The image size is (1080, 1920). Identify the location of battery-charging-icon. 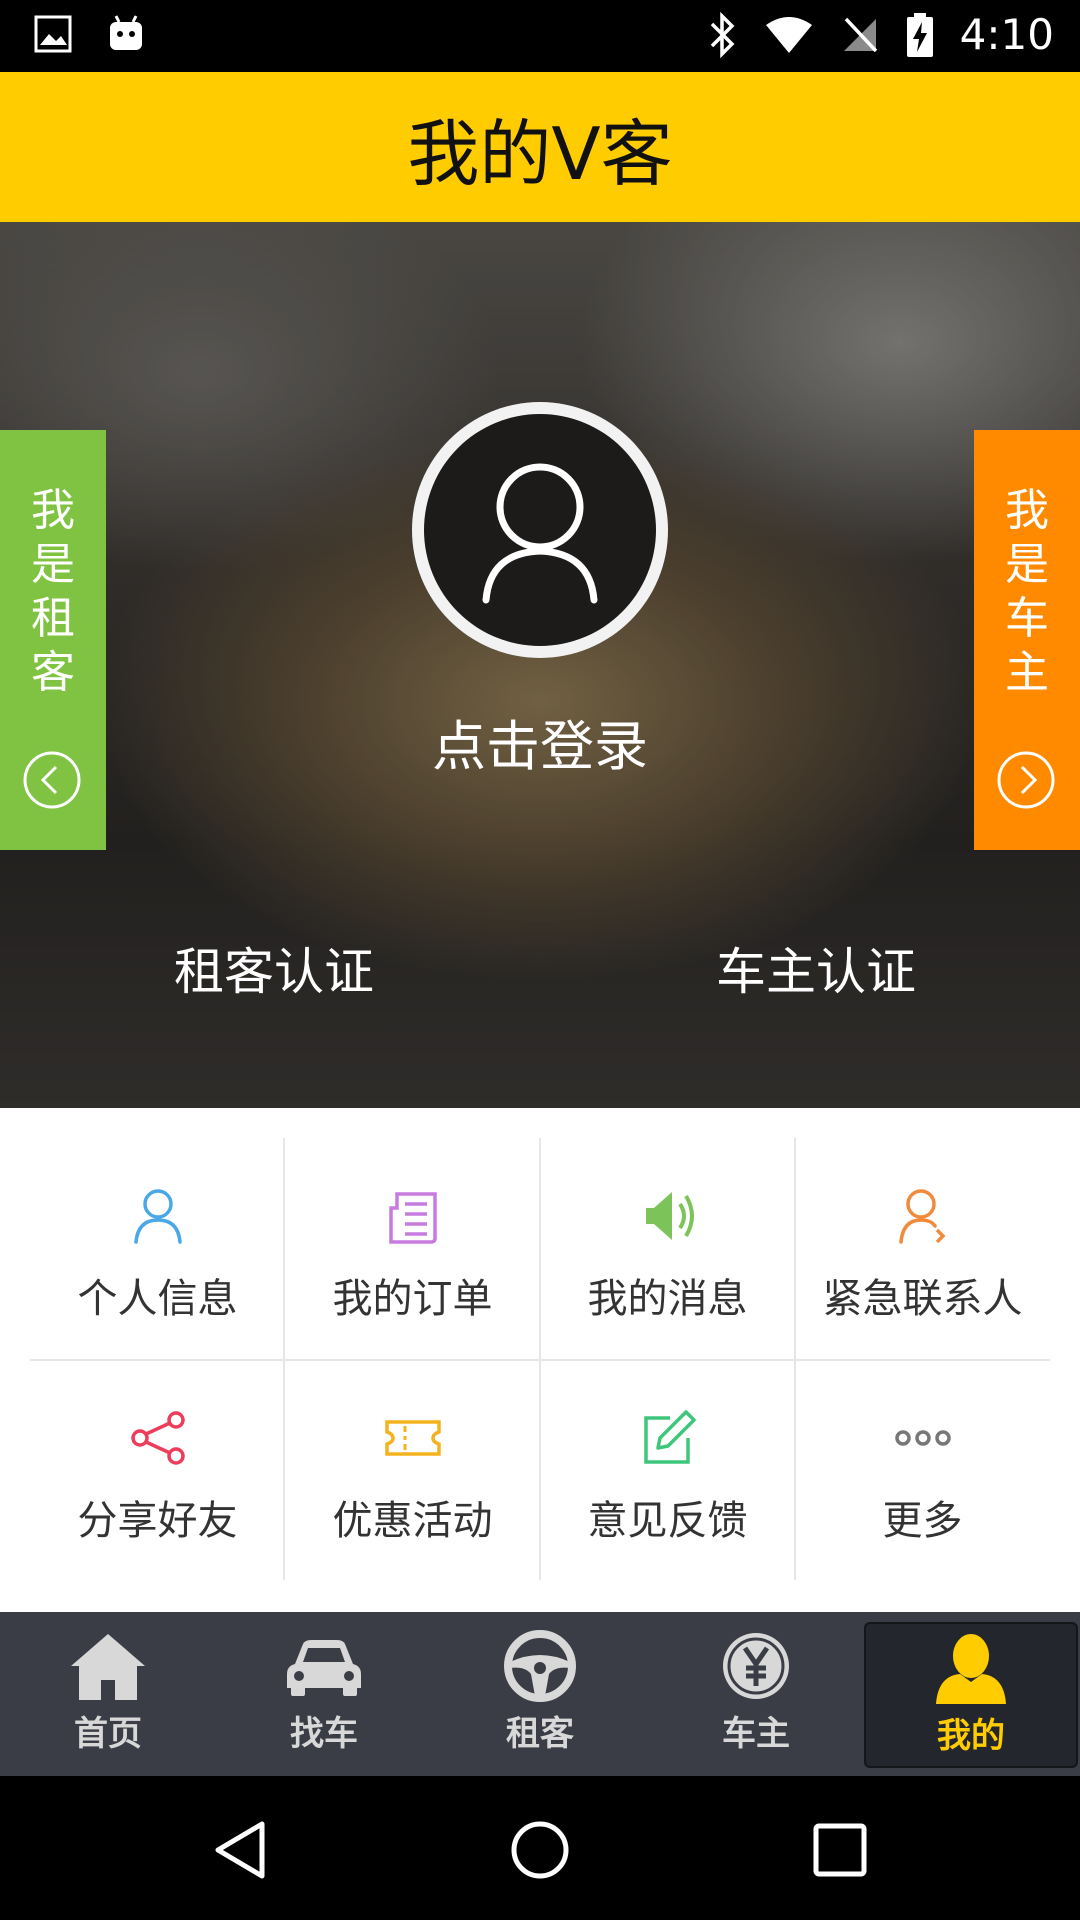
(919, 34).